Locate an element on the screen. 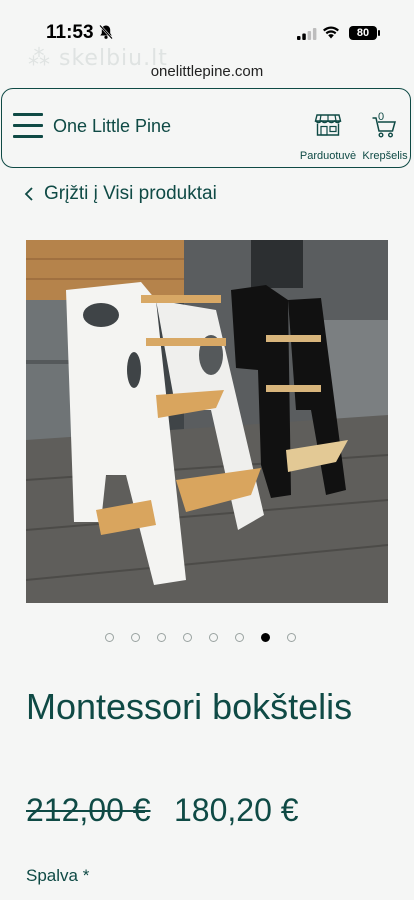 This screenshot has width=414, height=900. back-link-label: Grįžti į Visi produktai is located at coordinates (130, 193).